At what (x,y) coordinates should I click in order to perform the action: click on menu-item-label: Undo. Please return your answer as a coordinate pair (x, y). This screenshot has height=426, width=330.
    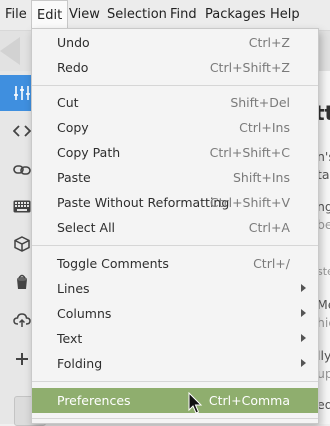
    Looking at the image, I should click on (73, 42).